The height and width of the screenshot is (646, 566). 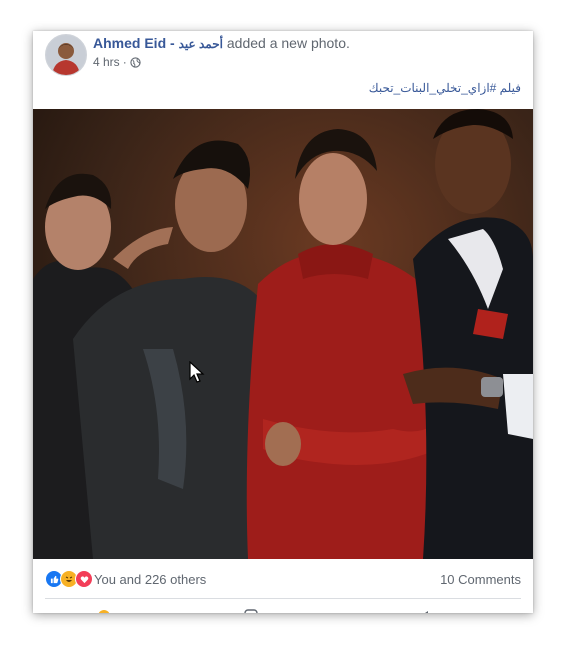 I want to click on post-action-bar, so click(x=283, y=607).